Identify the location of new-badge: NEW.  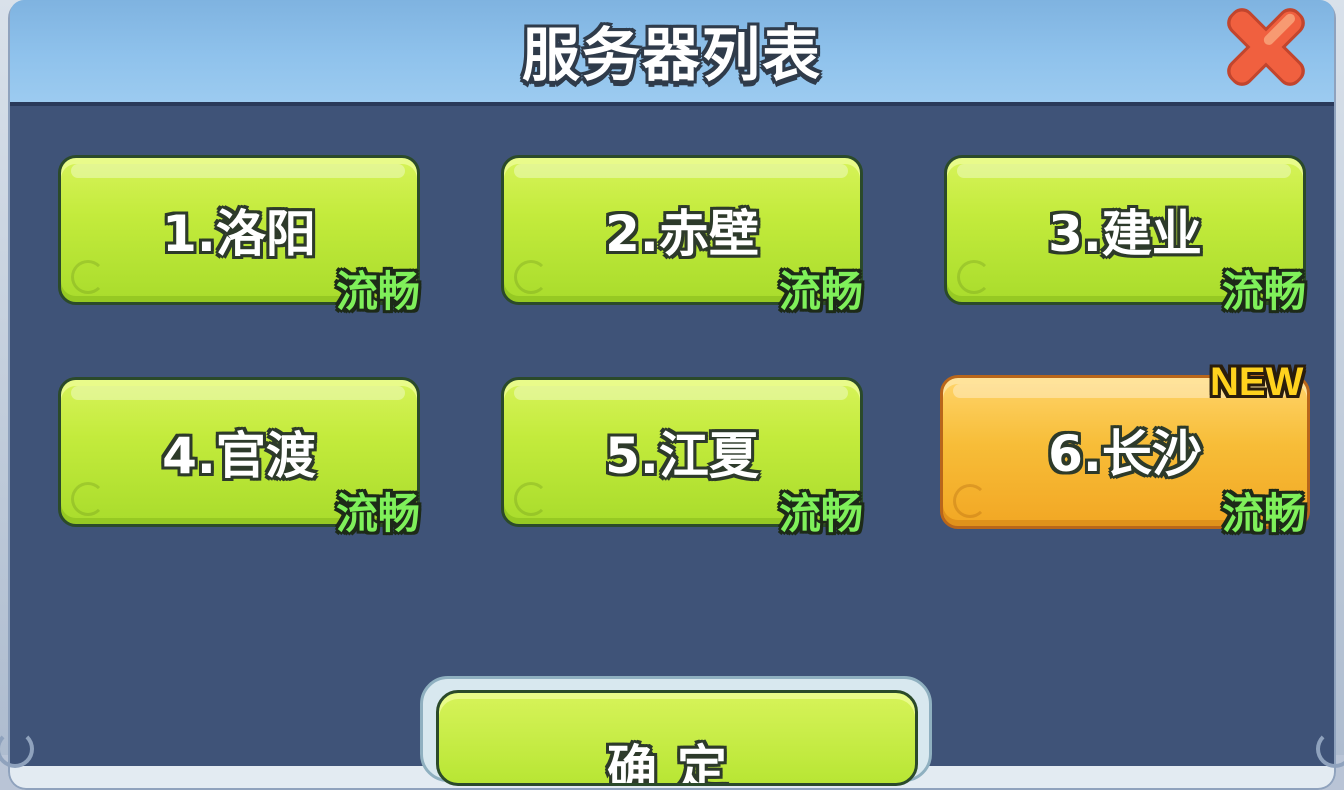
(1257, 382).